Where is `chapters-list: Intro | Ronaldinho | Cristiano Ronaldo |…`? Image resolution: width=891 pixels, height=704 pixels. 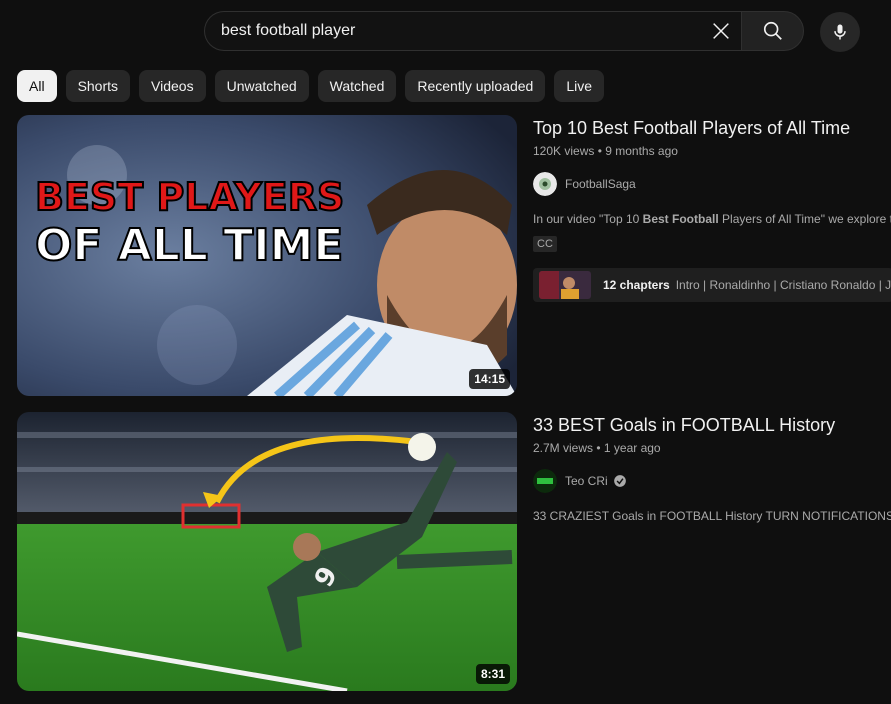 chapters-list: Intro | Ronaldinho | Cristiano Ronaldo |… is located at coordinates (783, 285).